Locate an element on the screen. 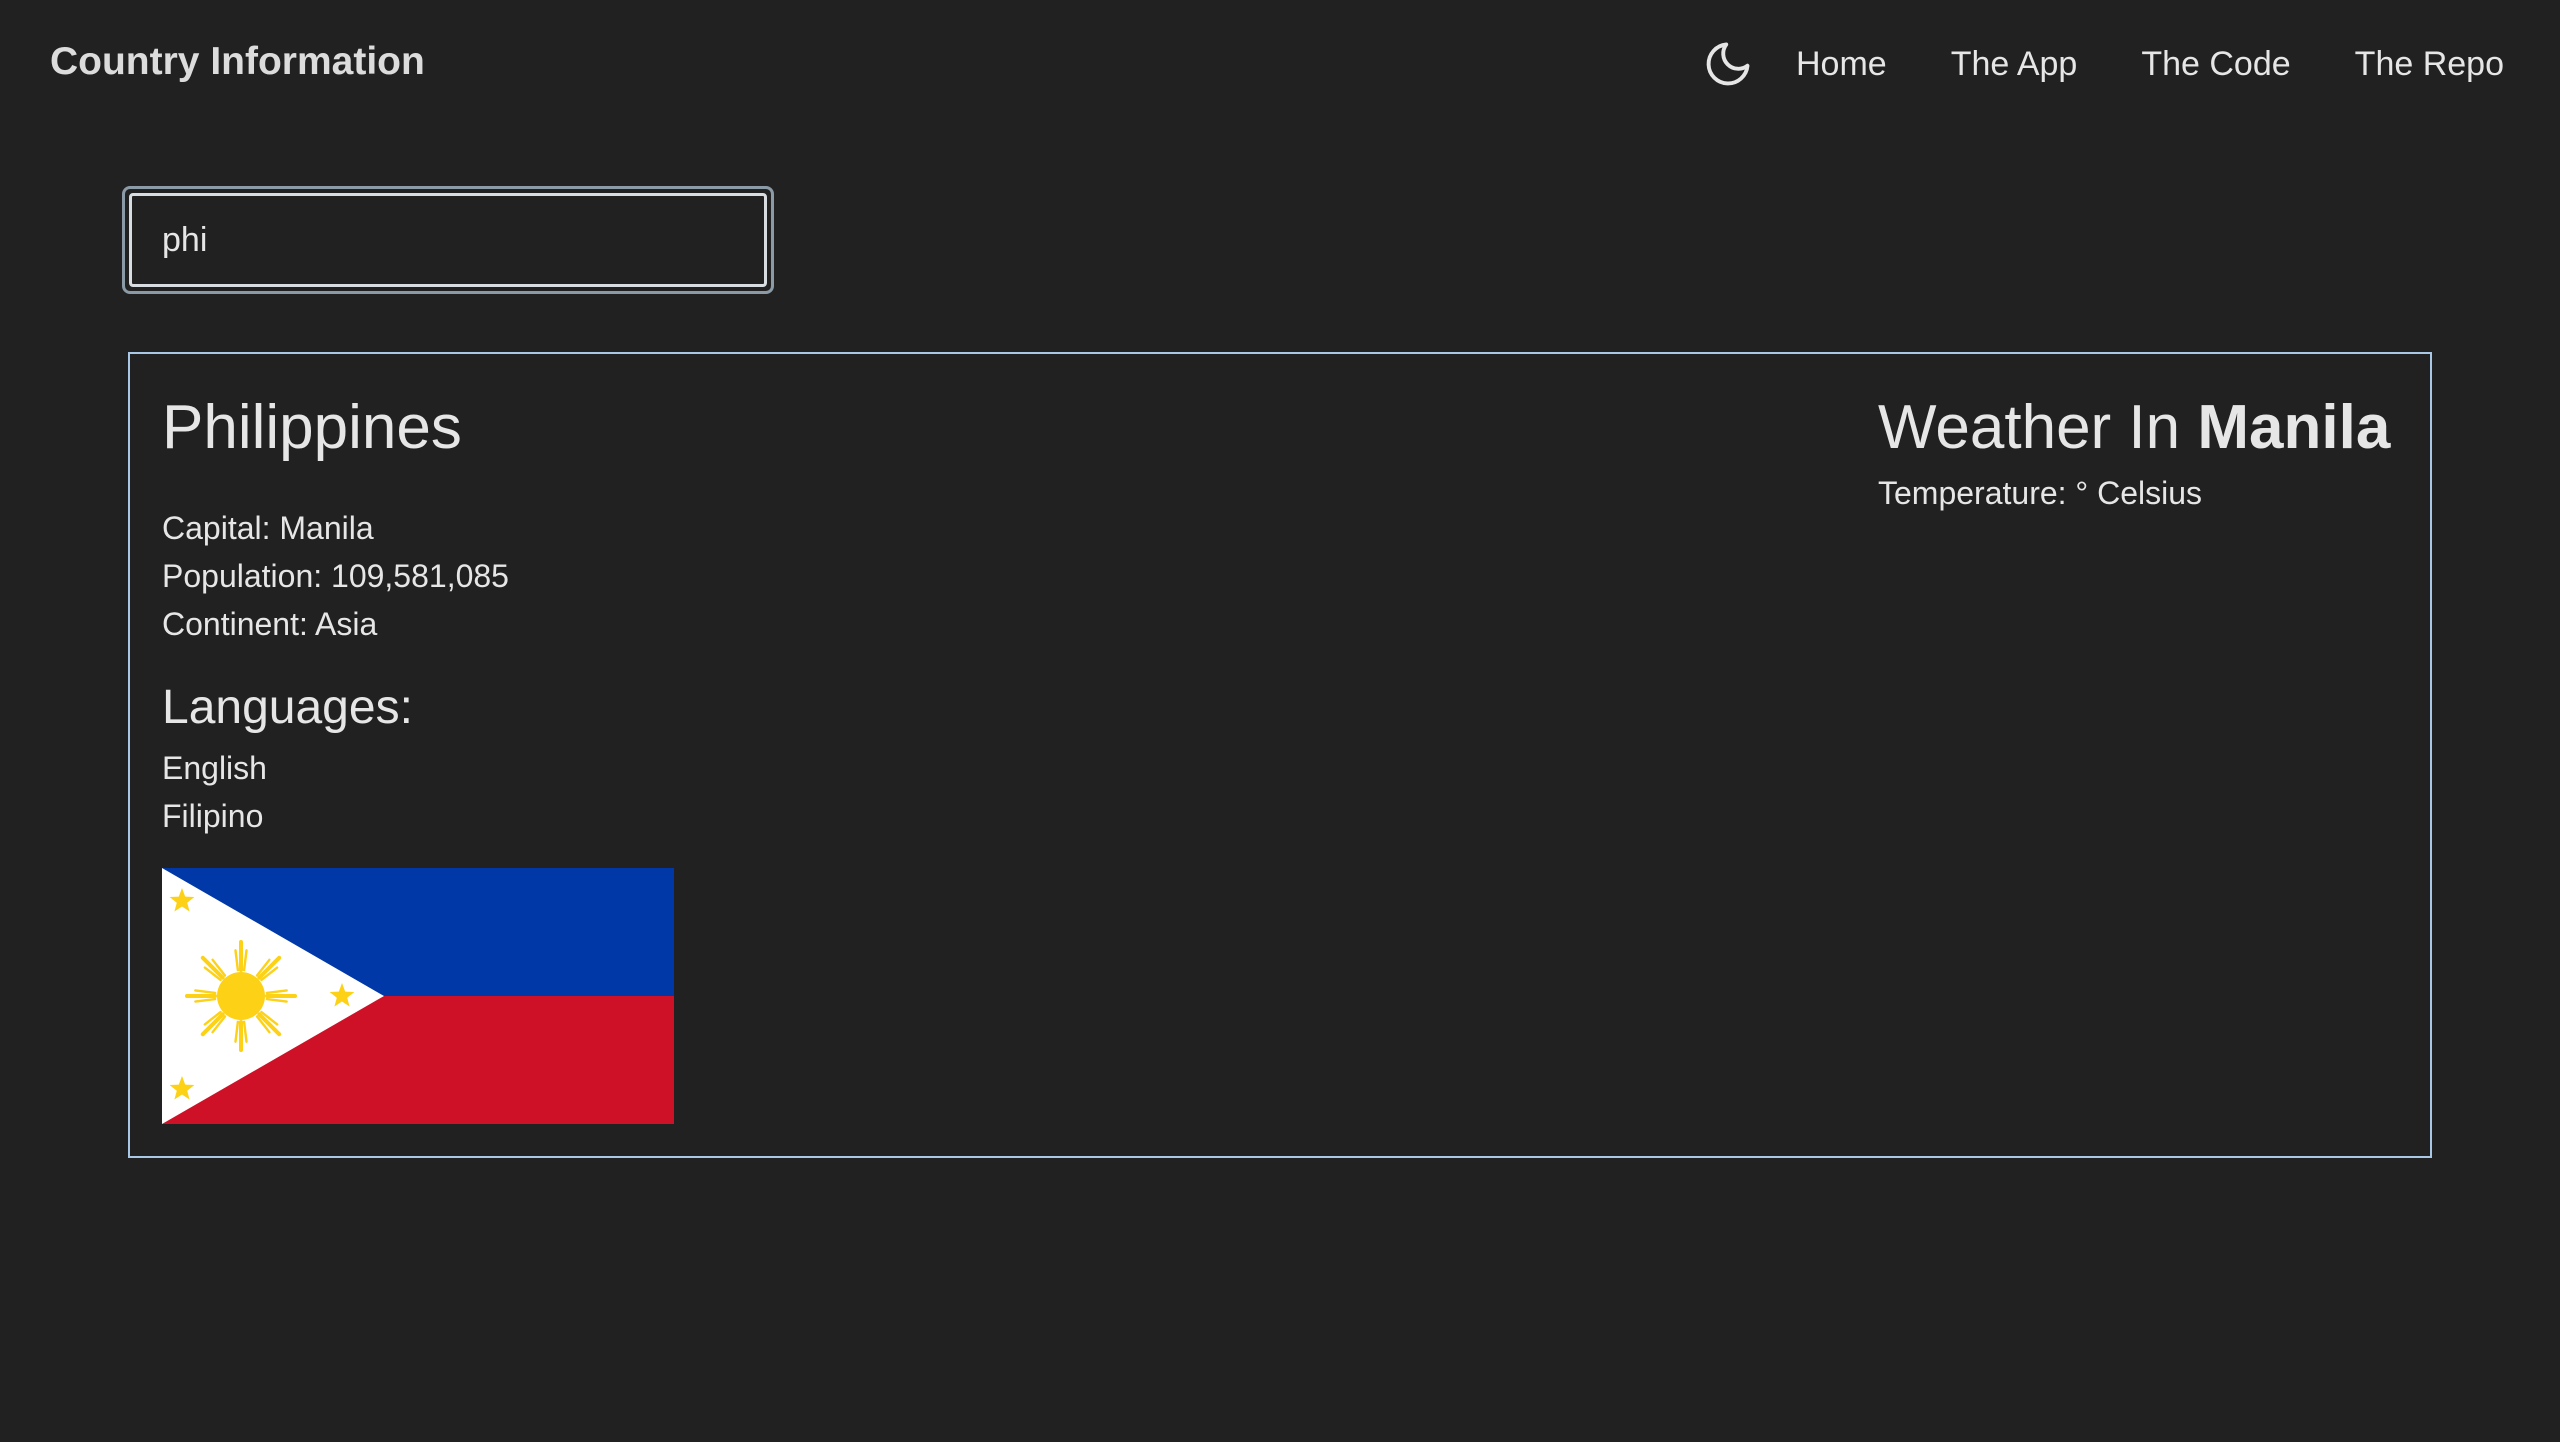 The image size is (2560, 1442). language-item: English is located at coordinates (214, 768).